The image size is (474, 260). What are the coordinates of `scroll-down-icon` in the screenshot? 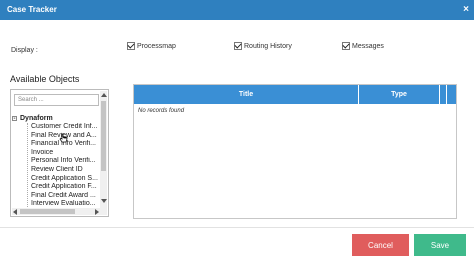 It's located at (104, 201).